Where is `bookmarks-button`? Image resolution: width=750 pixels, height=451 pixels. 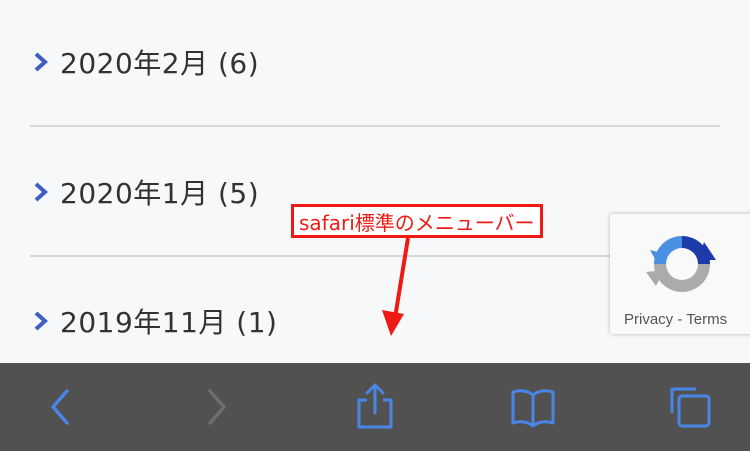 bookmarks-button is located at coordinates (533, 407).